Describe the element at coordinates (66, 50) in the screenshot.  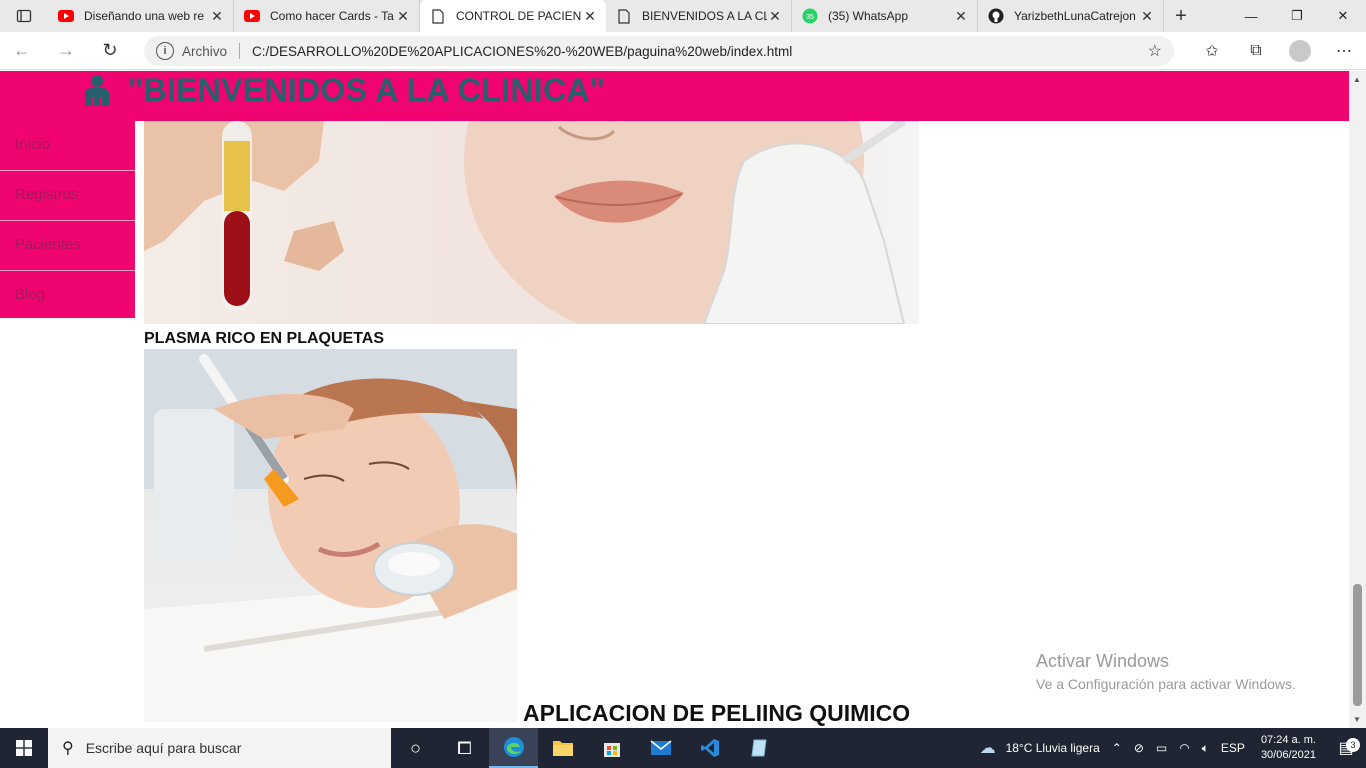
I see `forward-icon: →` at that location.